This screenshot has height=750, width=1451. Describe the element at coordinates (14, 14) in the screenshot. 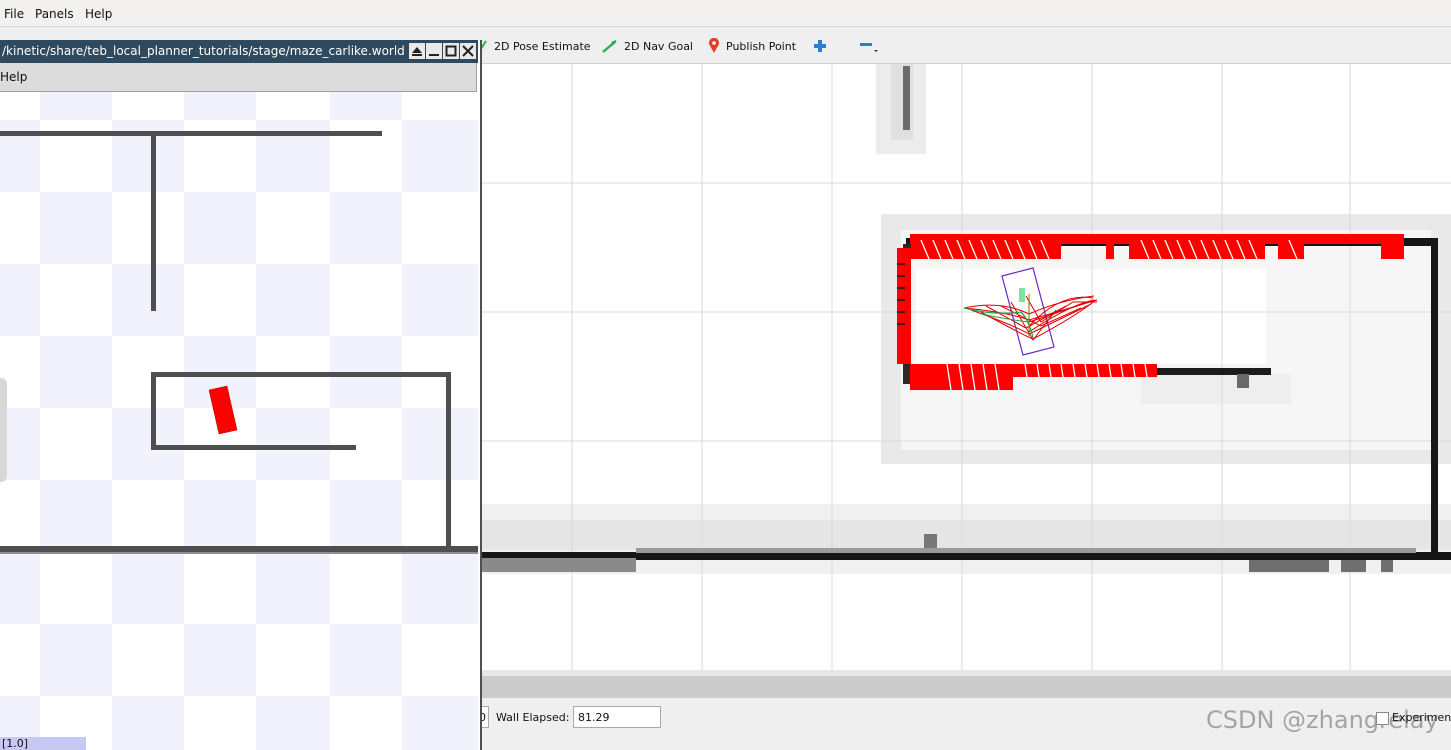

I see `menu-file: File` at that location.